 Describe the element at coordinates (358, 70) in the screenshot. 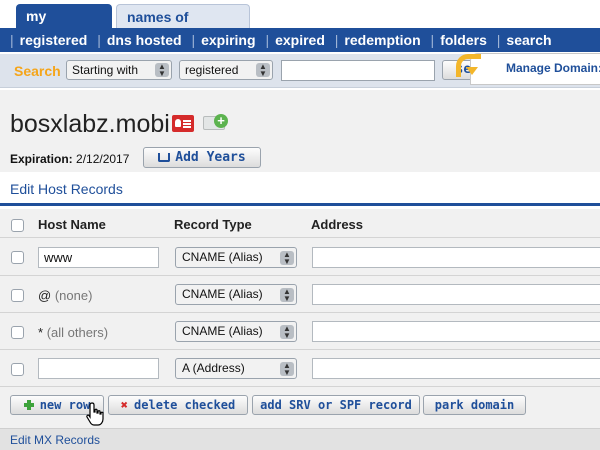

I see `search-input` at that location.